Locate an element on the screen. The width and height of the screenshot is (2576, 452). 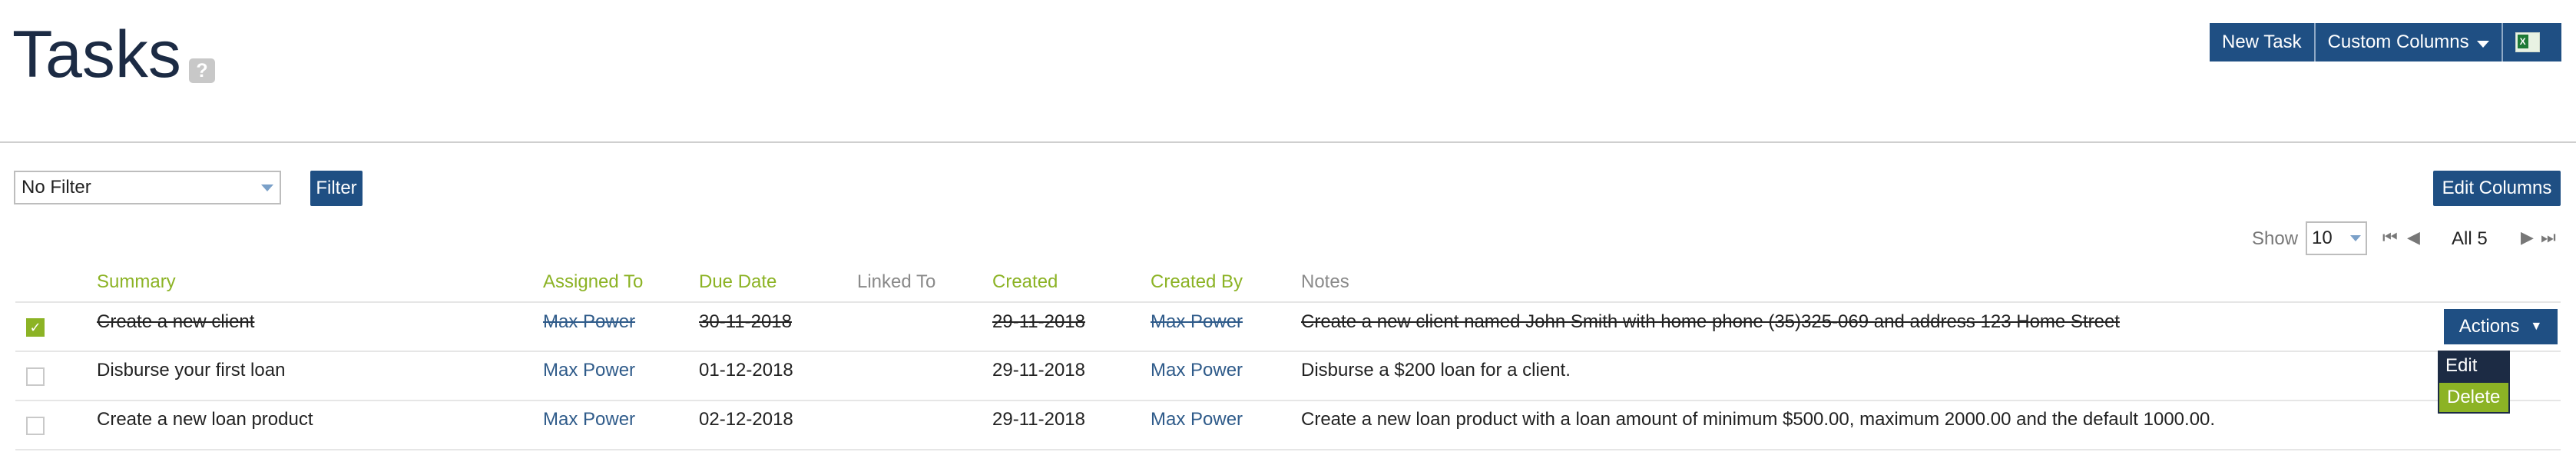
edit-columns-button: Edit Columns is located at coordinates (2497, 188).